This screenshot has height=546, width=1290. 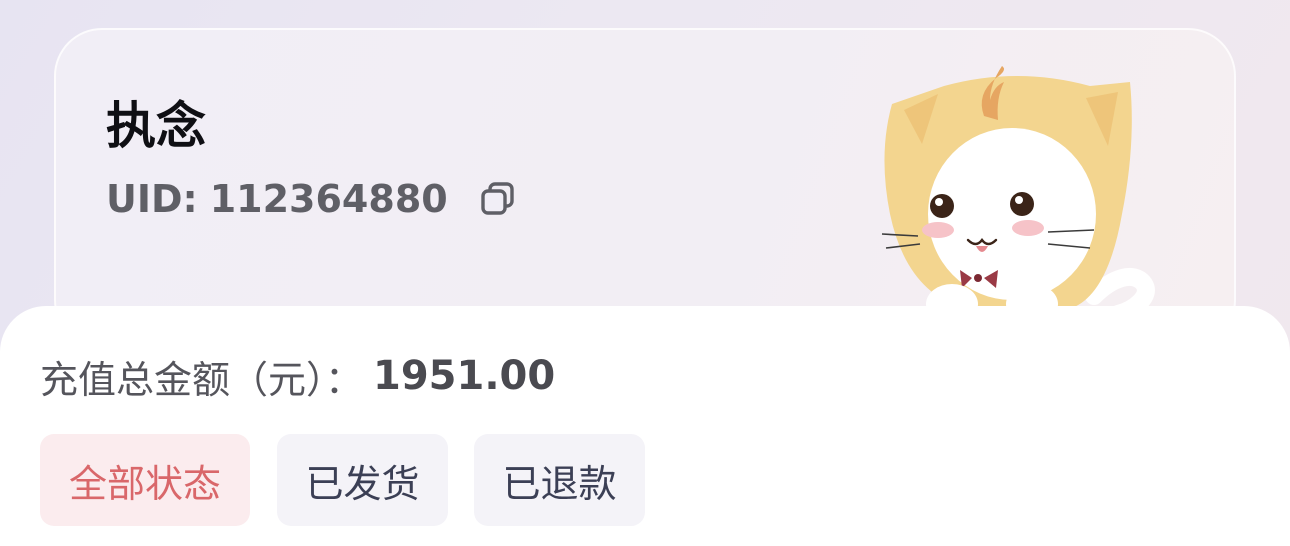 I want to click on filter-tab-shipped: 已发货, so click(x=362, y=480).